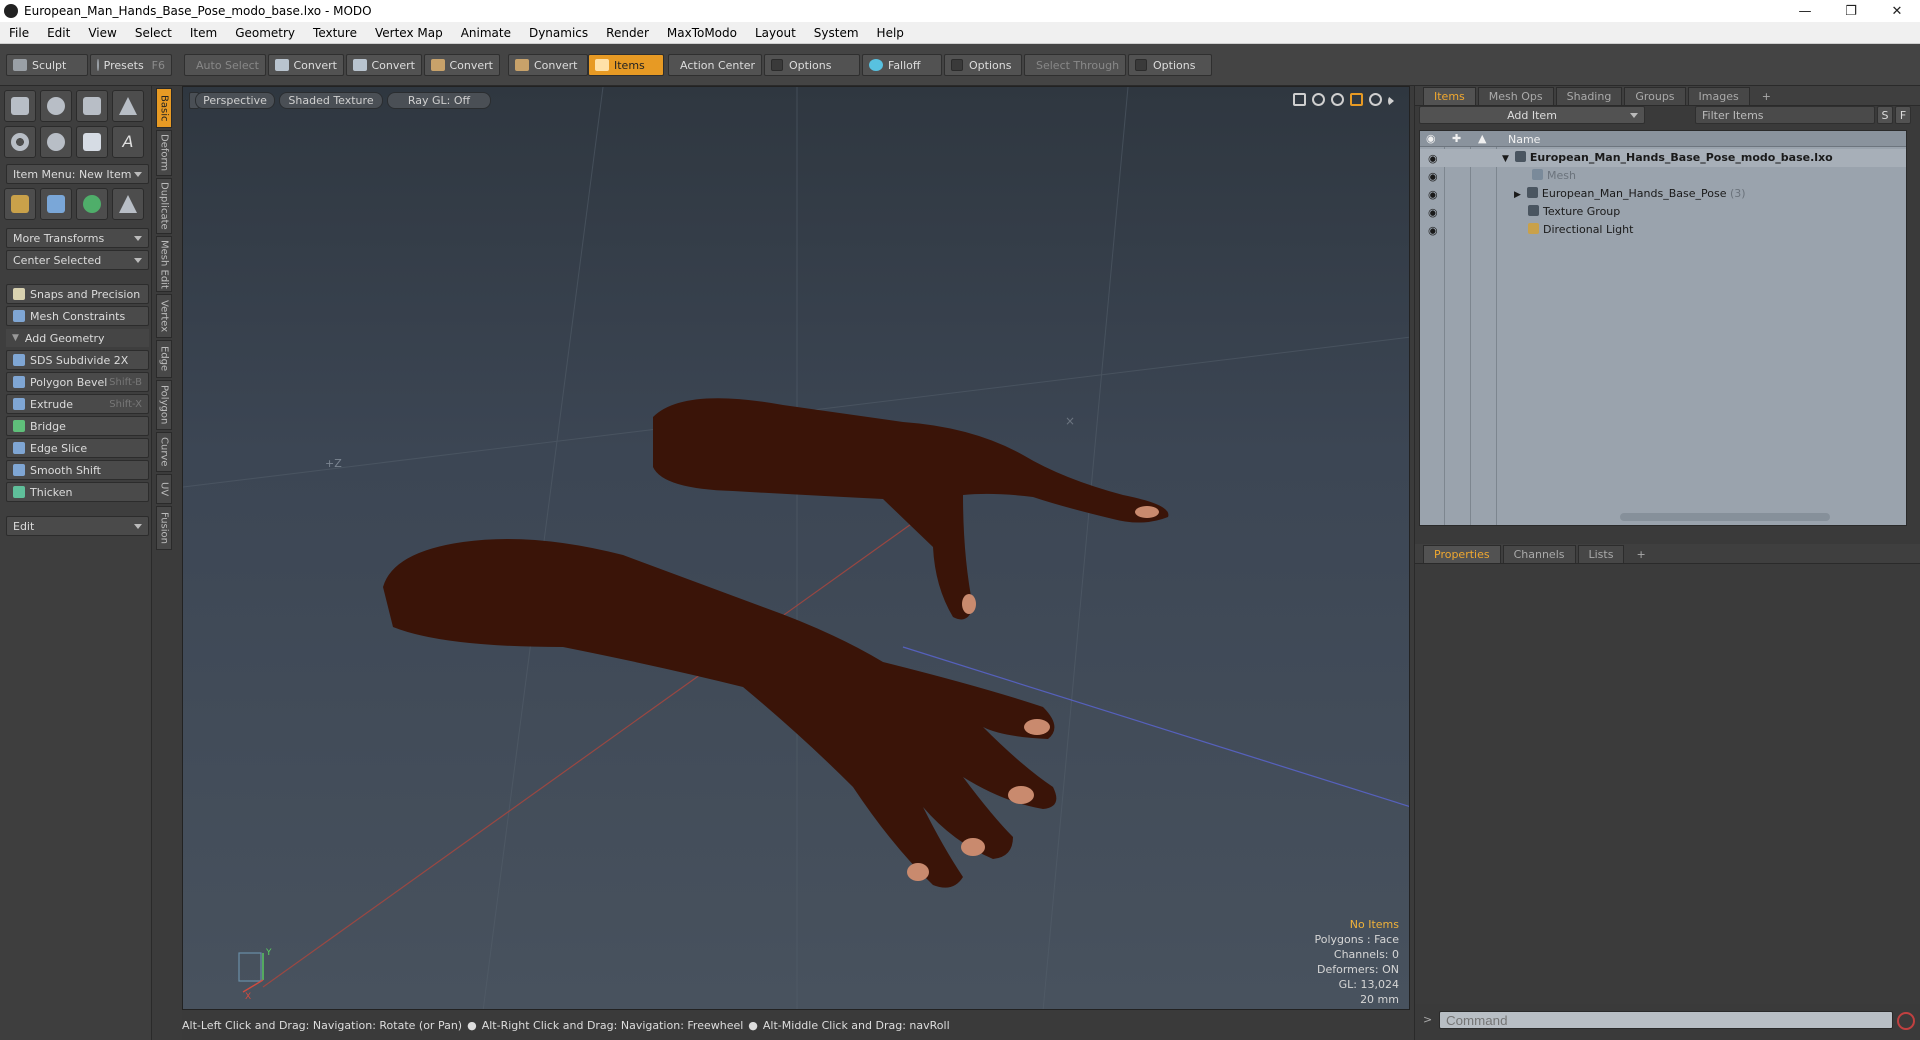 Image resolution: width=1920 pixels, height=1040 pixels. What do you see at coordinates (164, 452) in the screenshot?
I see `tab-curve: Curve` at bounding box center [164, 452].